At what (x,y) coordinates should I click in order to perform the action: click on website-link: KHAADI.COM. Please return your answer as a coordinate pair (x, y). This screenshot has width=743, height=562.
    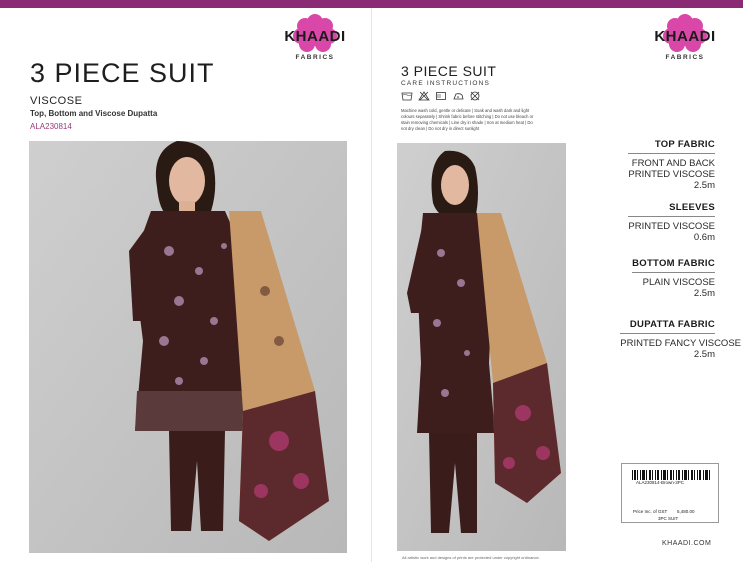
    Looking at the image, I should click on (686, 543).